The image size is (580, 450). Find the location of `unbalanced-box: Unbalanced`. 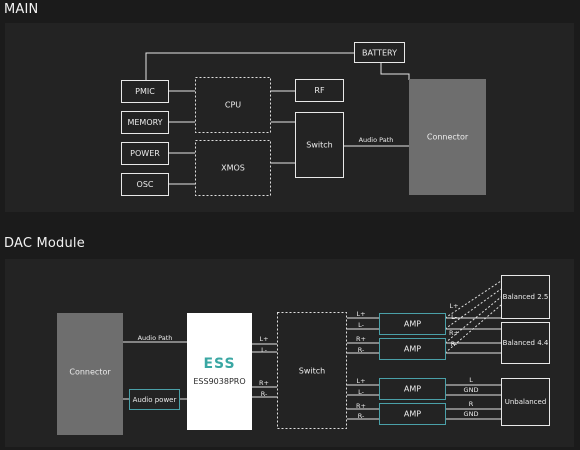

unbalanced-box: Unbalanced is located at coordinates (525, 402).